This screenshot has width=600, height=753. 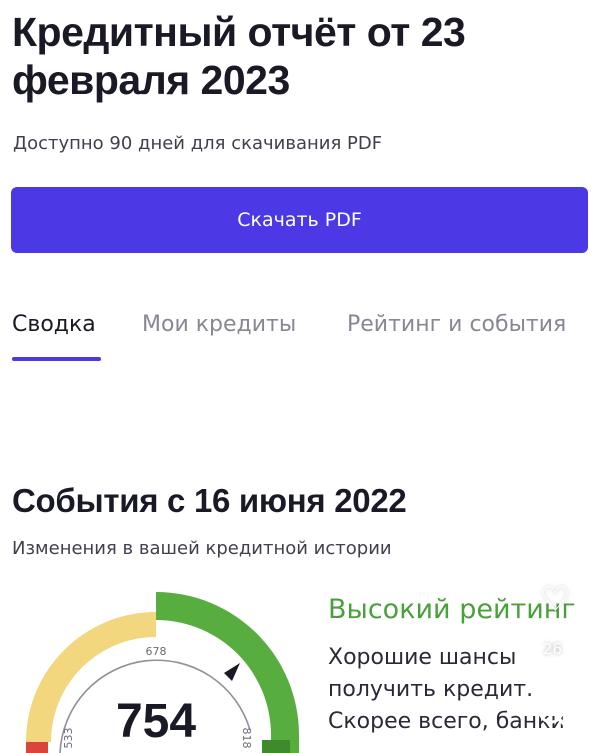 What do you see at coordinates (246, 738) in the screenshot?
I see `gauge-tick-right: 818` at bounding box center [246, 738].